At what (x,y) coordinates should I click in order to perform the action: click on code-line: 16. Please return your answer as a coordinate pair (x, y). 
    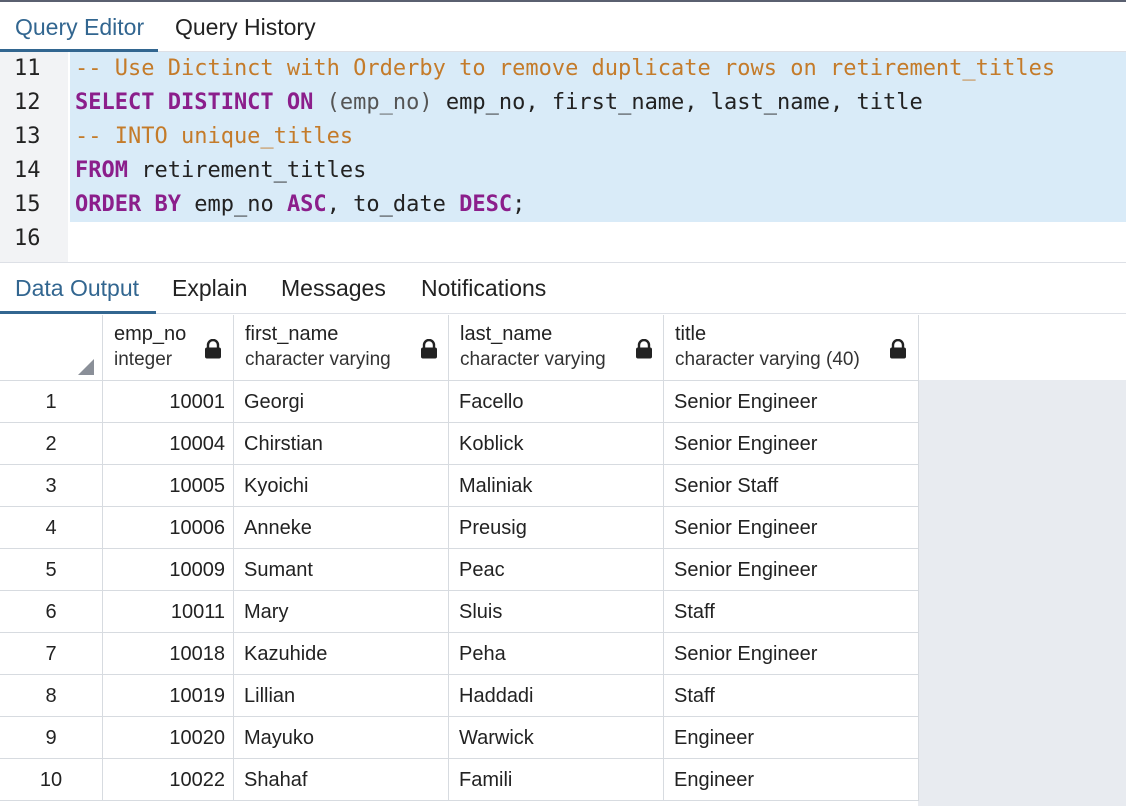
    Looking at the image, I should click on (563, 239).